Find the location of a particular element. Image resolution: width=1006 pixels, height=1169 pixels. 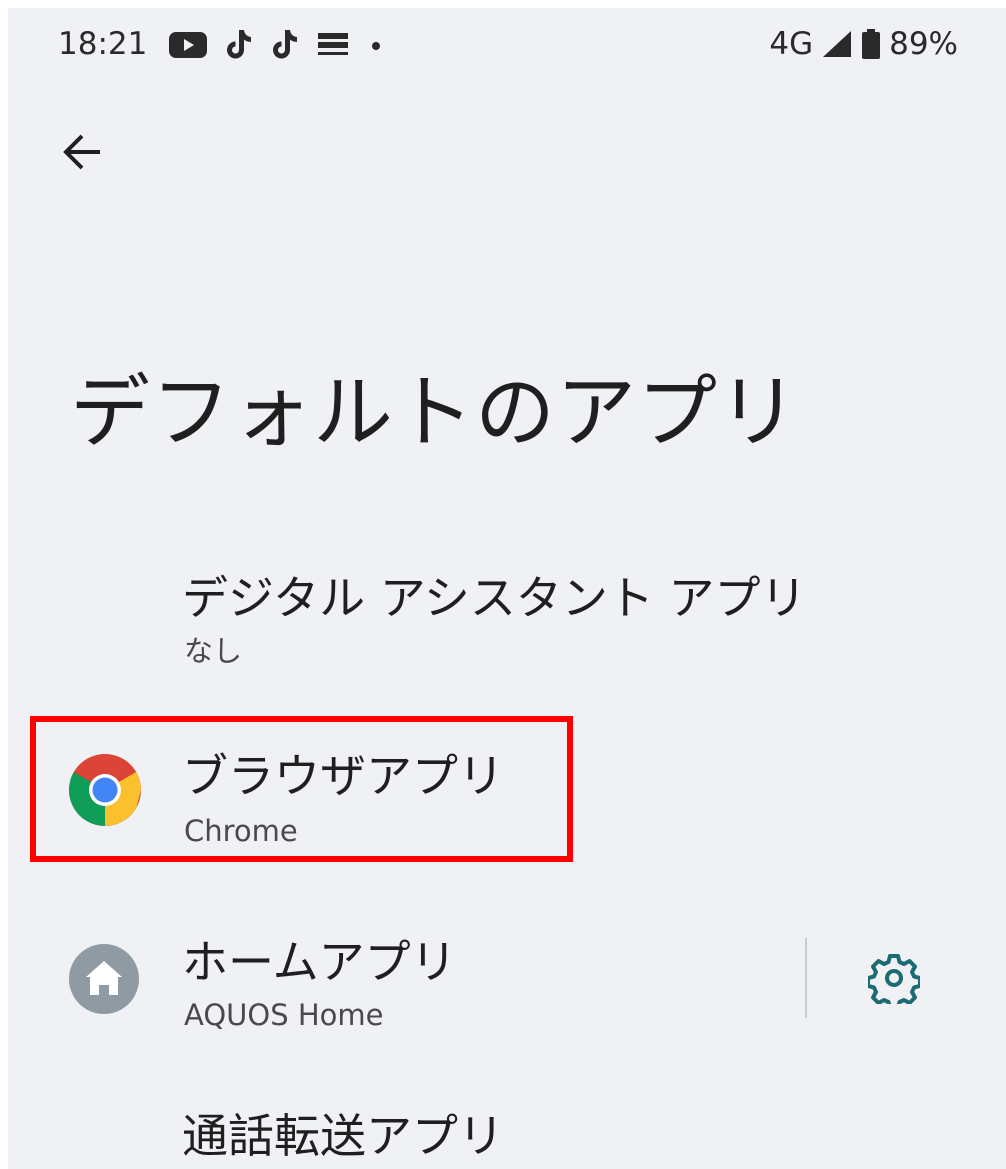

status-right: 4G 89% is located at coordinates (863, 44).